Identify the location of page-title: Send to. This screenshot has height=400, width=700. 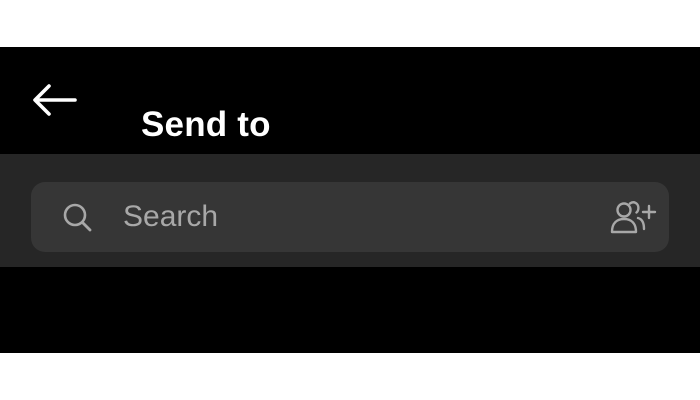
(206, 124).